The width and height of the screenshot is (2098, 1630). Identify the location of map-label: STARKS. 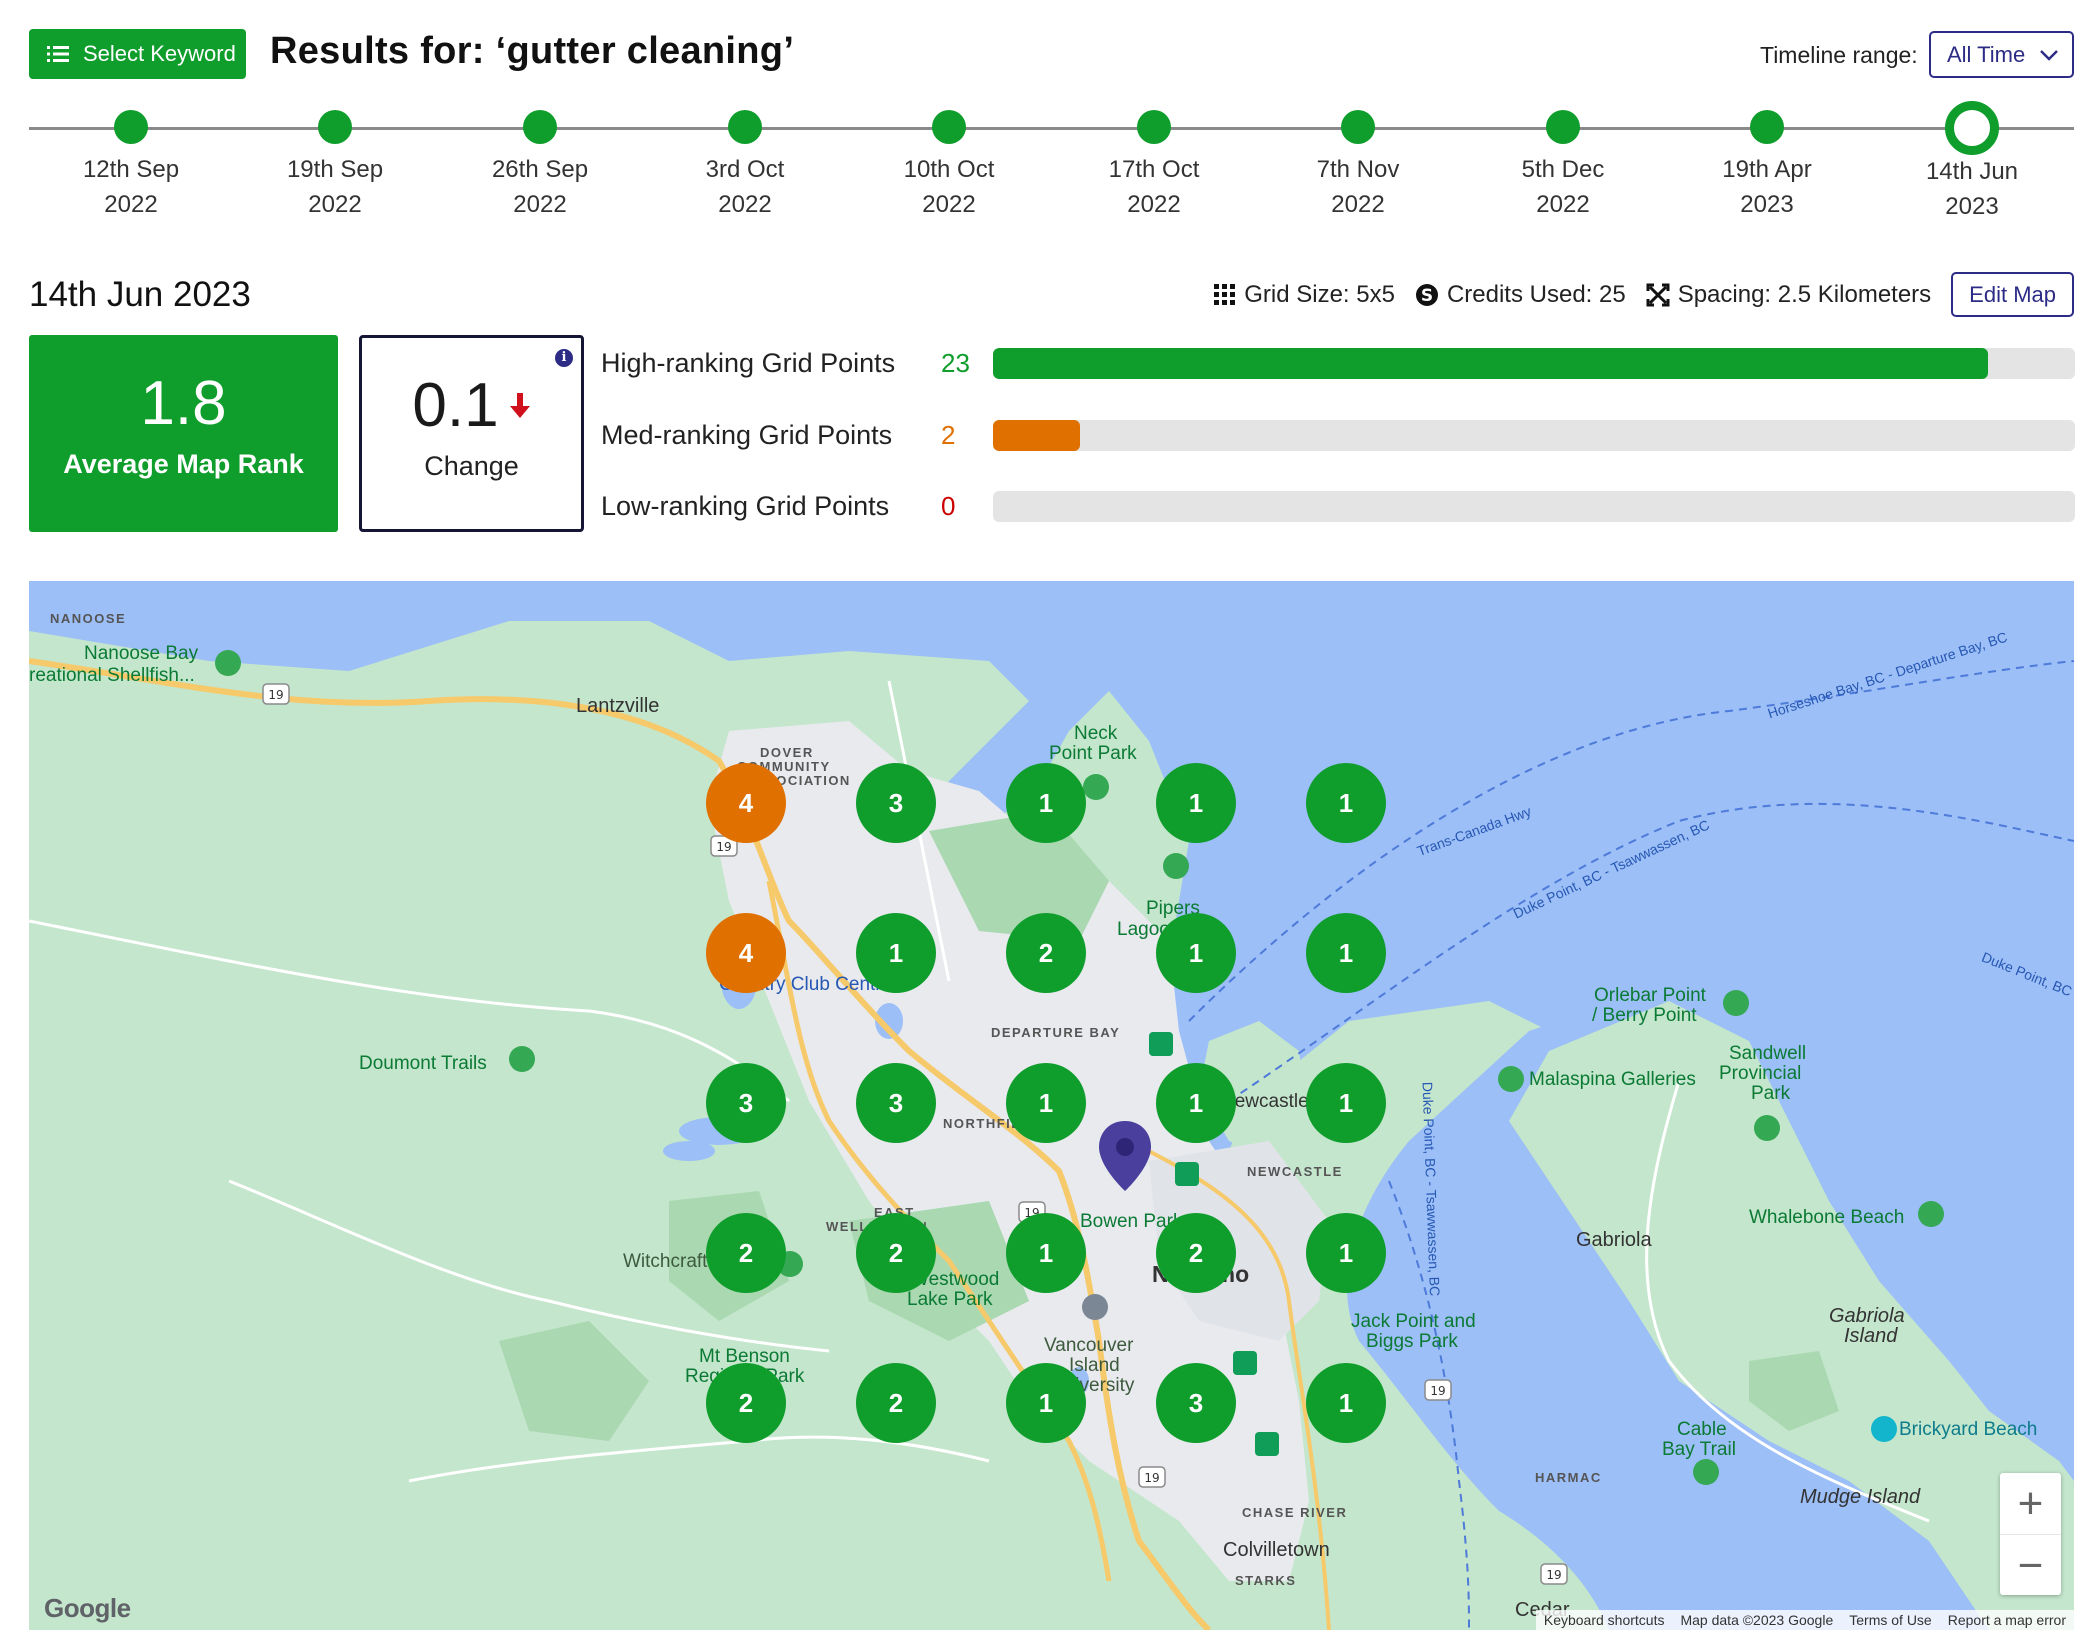
(1266, 1580).